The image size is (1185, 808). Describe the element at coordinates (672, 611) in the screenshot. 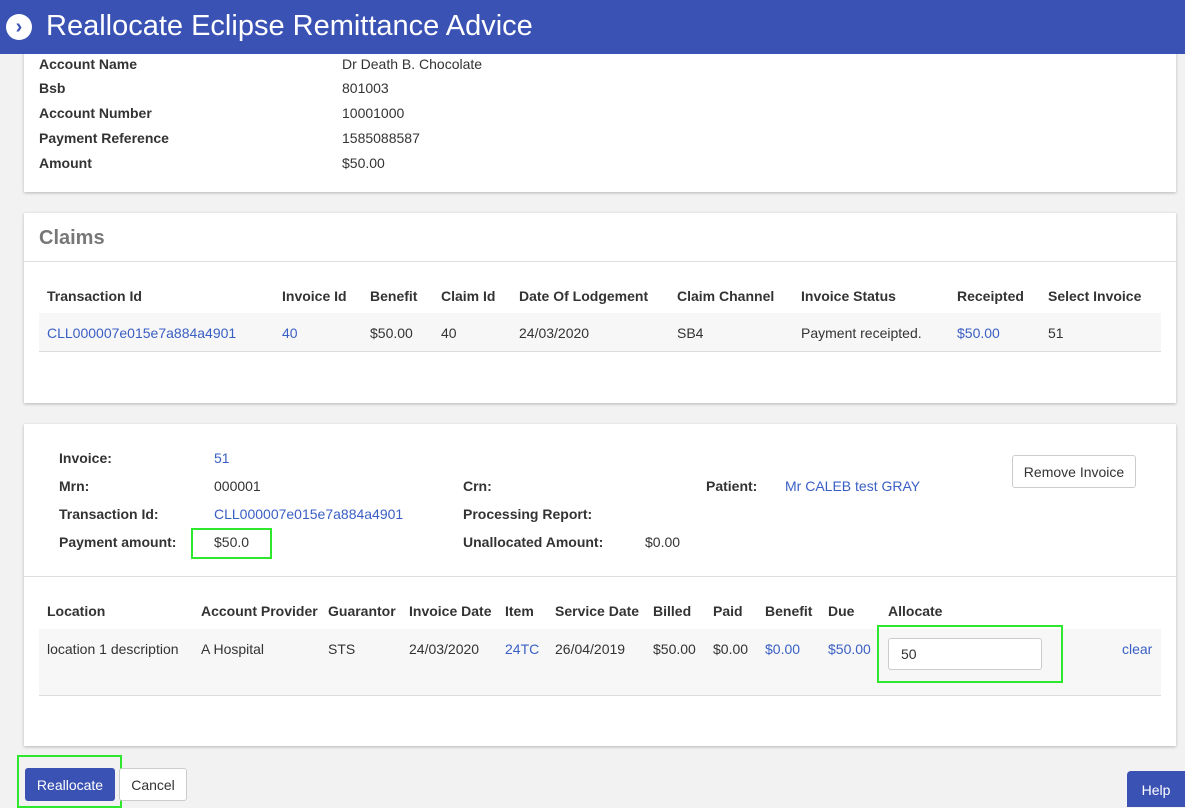

I see `col-billed: Billed` at that location.